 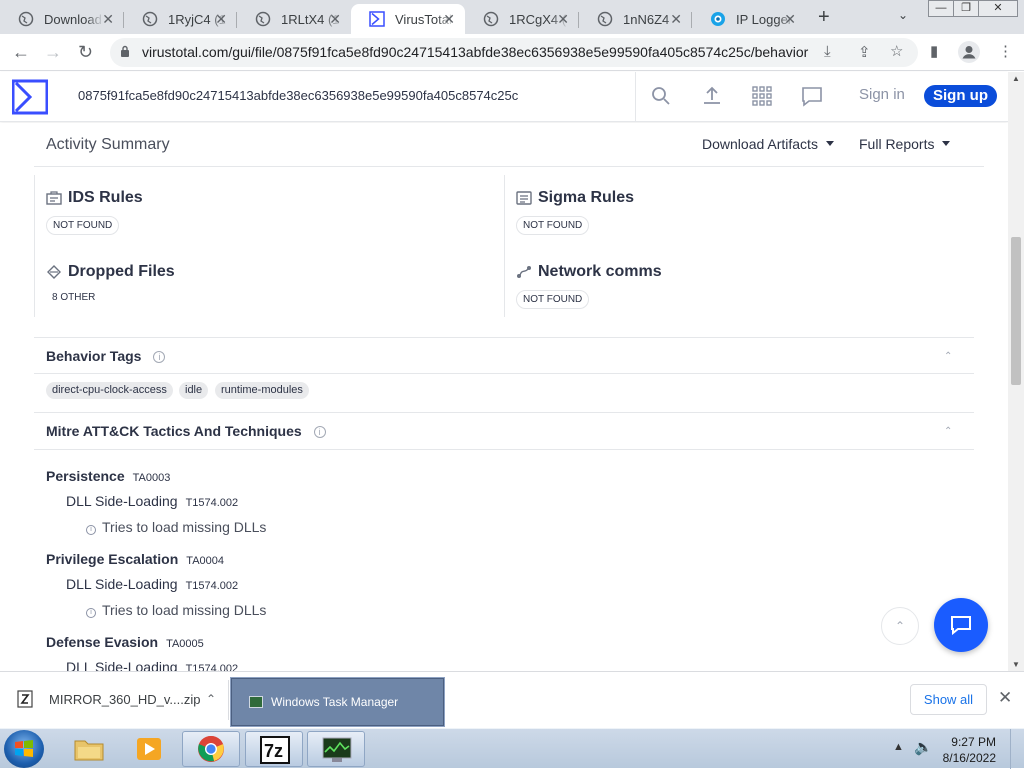 What do you see at coordinates (135, 559) in the screenshot?
I see `tactic-heading: Privilege Escalation TA0004` at bounding box center [135, 559].